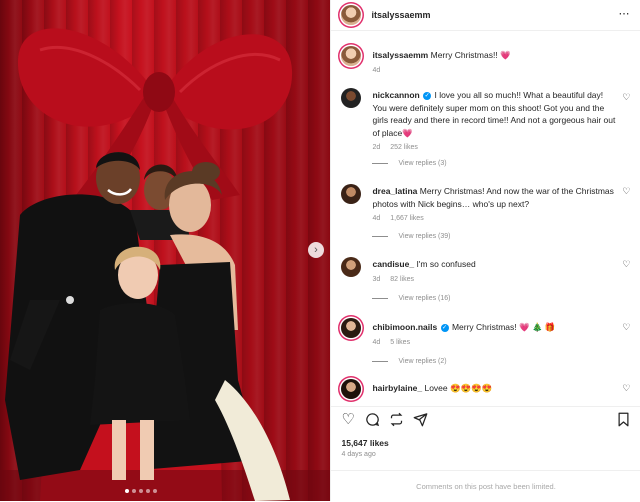 Image resolution: width=640 pixels, height=502 pixels. What do you see at coordinates (402, 279) in the screenshot?
I see `comment-likes: 82 likes` at bounding box center [402, 279].